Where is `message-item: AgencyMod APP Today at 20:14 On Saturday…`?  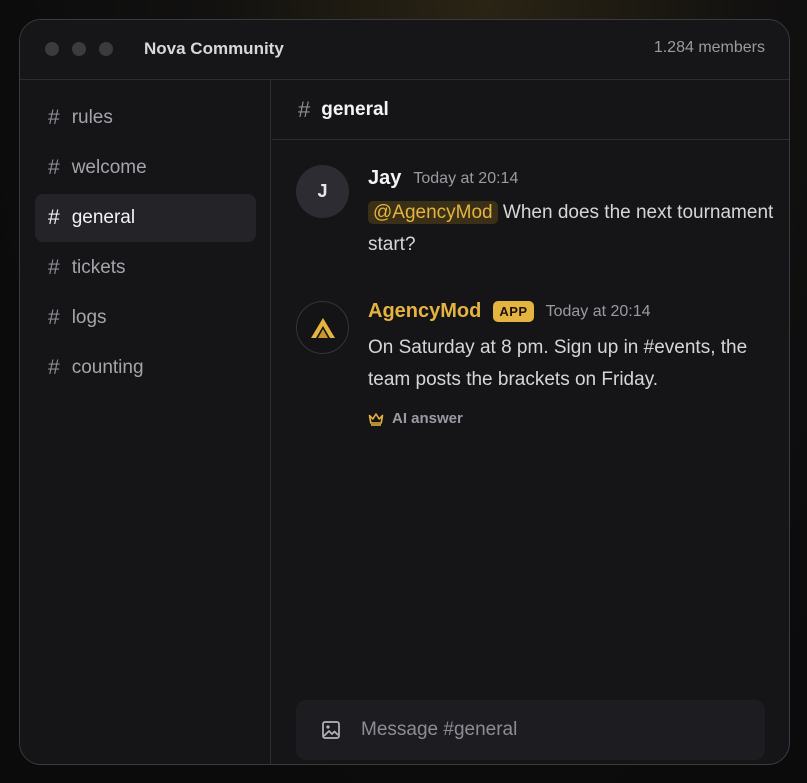 message-item: AgencyMod APP Today at 20:14 On Saturday… is located at coordinates (536, 370).